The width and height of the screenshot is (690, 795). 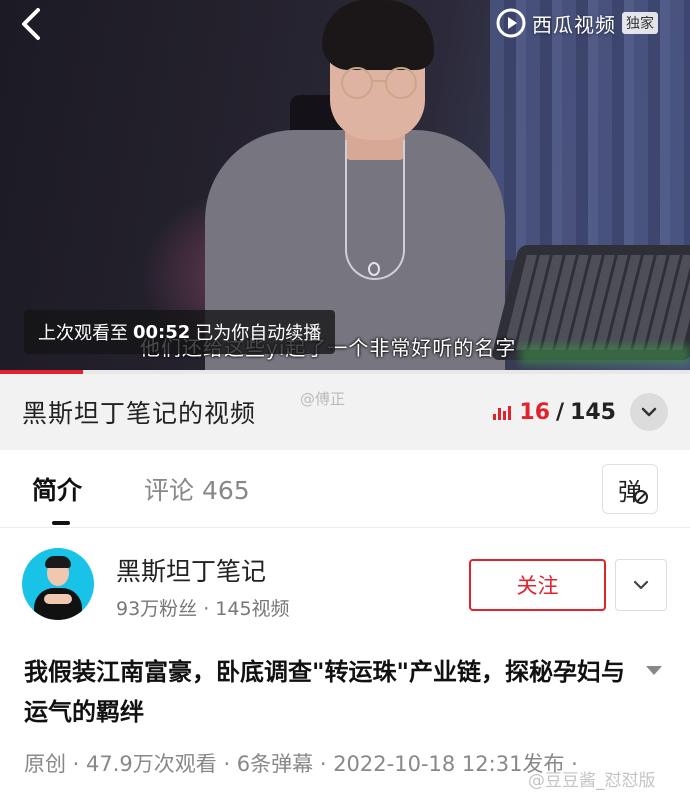 I want to click on resume-toast: 上次观看至 00:52 已为你自动续播, so click(x=180, y=332).